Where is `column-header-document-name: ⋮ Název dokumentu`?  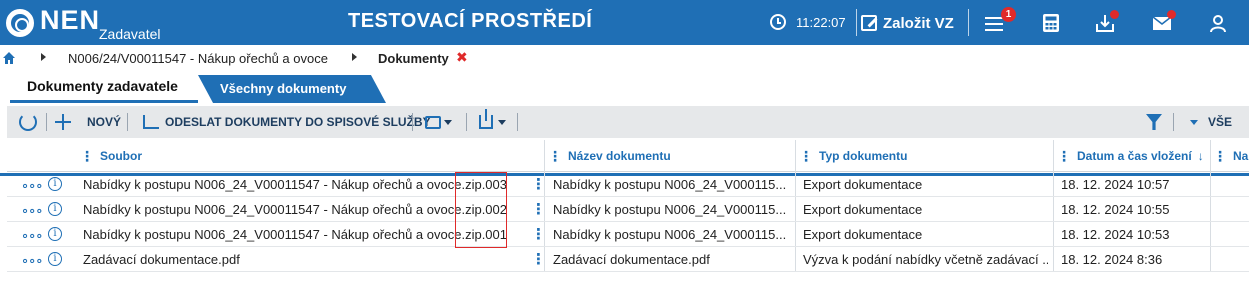 column-header-document-name: ⋮ Název dokumentu is located at coordinates (609, 156).